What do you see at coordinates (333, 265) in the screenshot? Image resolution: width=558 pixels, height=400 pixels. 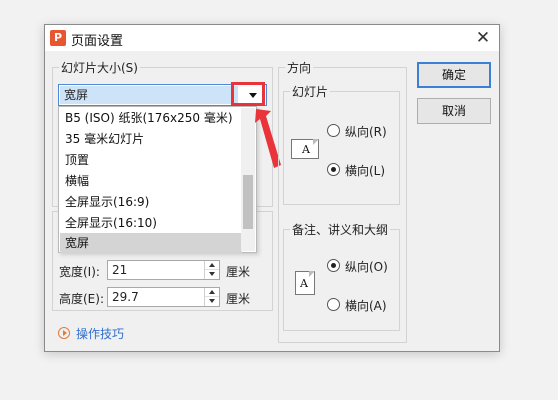 I see `notes-portrait-radio` at bounding box center [333, 265].